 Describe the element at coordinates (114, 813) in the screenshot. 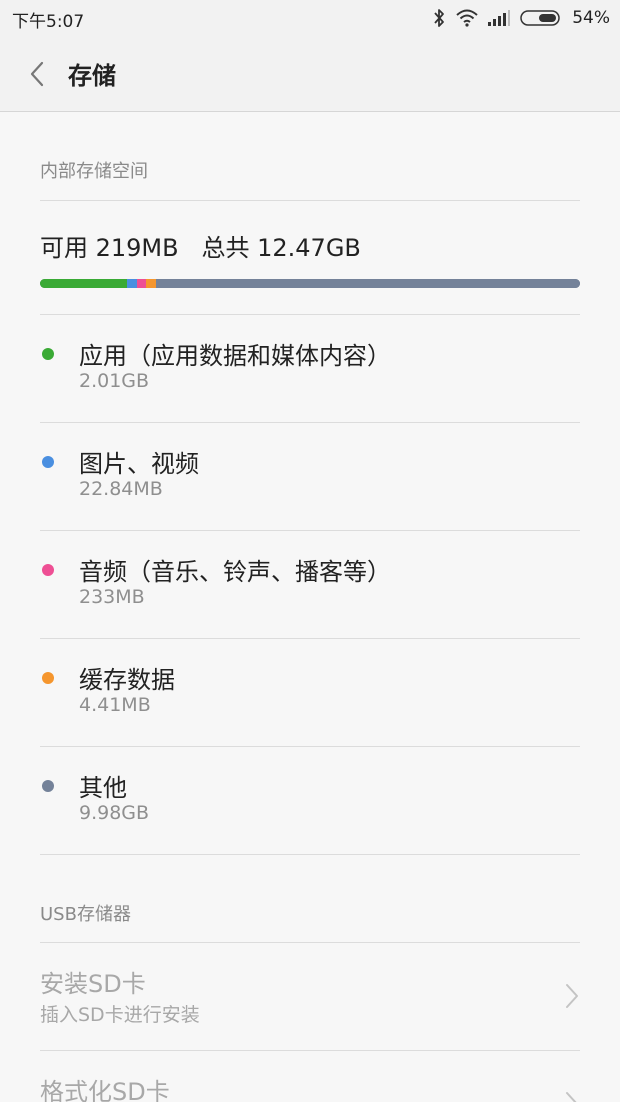

I see `item-value: 9.98GB` at that location.